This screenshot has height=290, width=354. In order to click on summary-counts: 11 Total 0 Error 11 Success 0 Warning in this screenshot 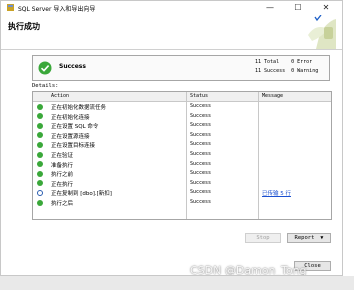, I will do `click(286, 67)`.